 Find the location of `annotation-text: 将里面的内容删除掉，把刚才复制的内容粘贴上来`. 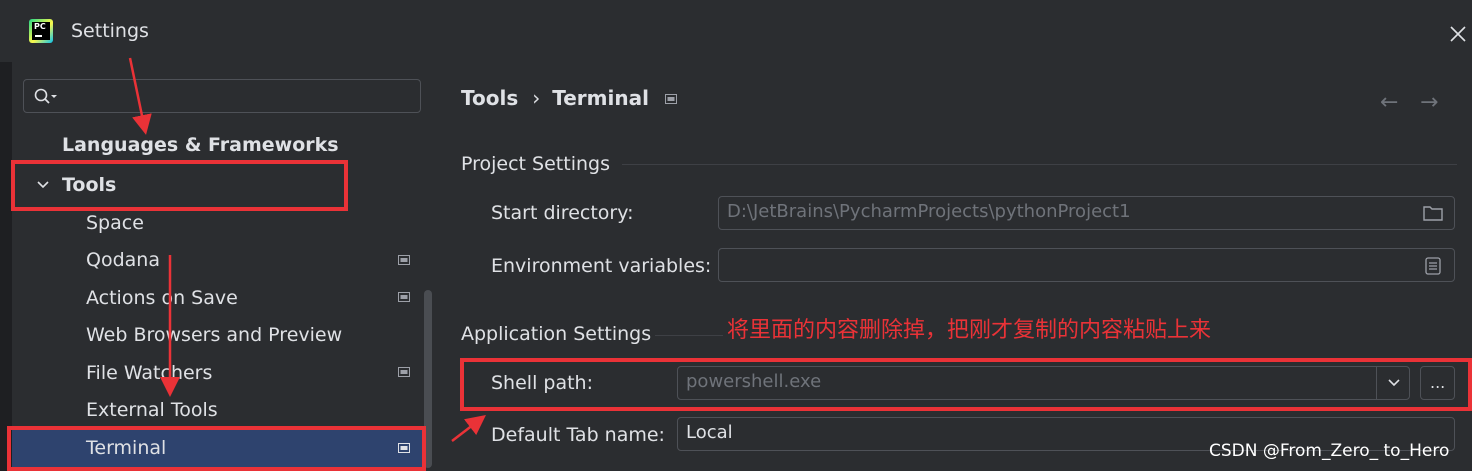

annotation-text: 将里面的内容删除掉，把刚才复制的内容粘贴上来 is located at coordinates (969, 330).